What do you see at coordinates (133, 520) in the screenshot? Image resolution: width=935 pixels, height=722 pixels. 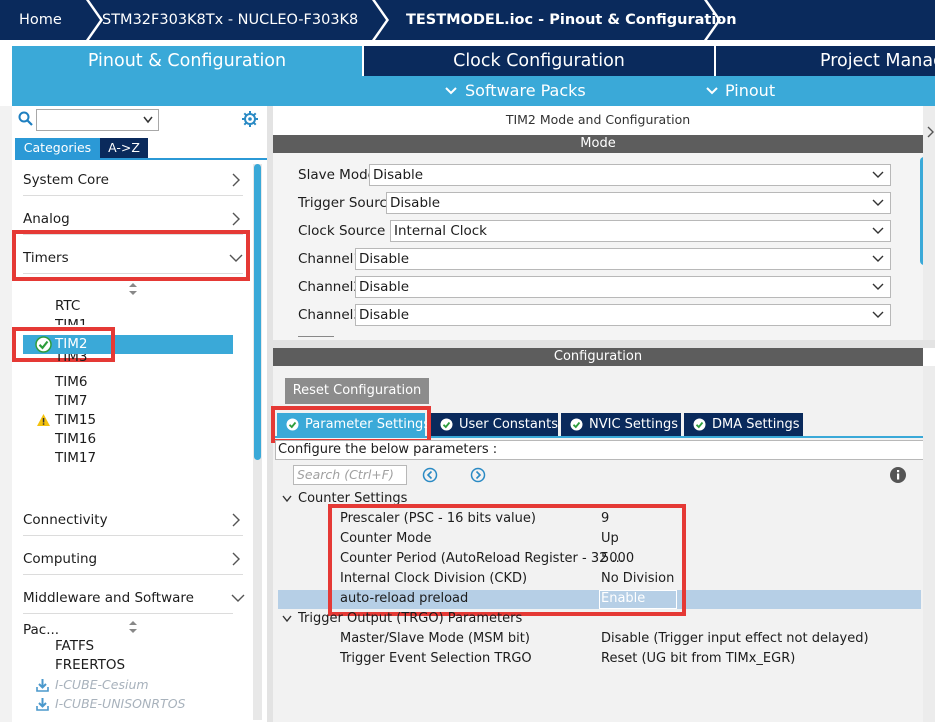 I see `category-connectivity: Connectivity` at bounding box center [133, 520].